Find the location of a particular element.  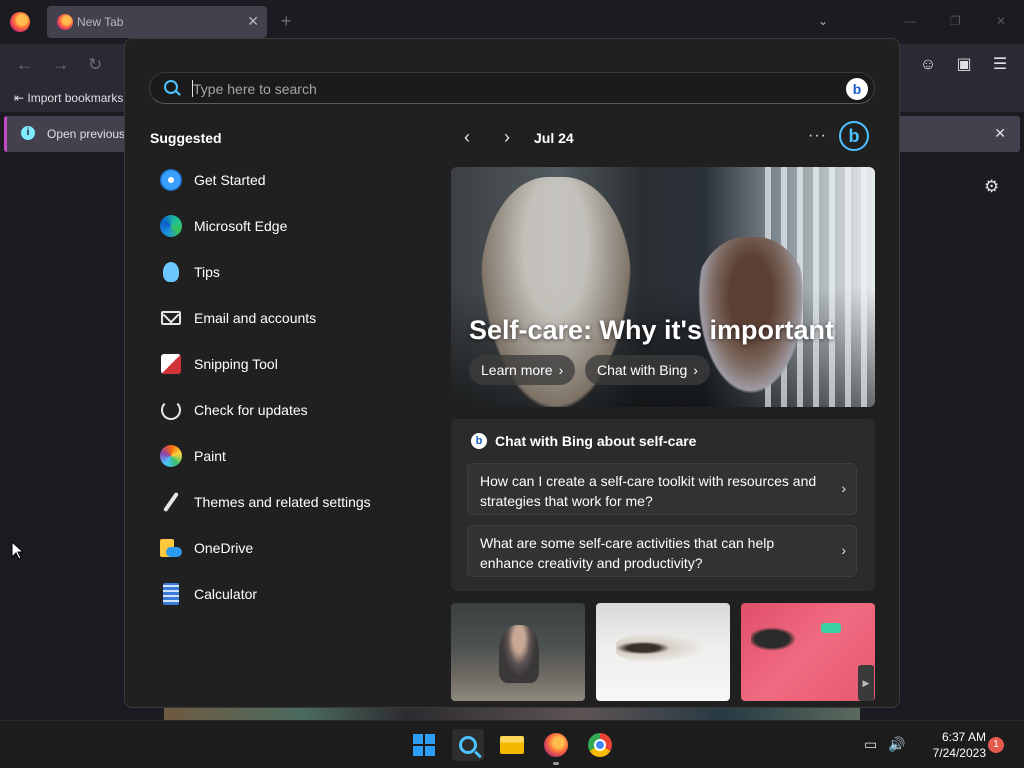

background-page-strip is located at coordinates (512, 713).